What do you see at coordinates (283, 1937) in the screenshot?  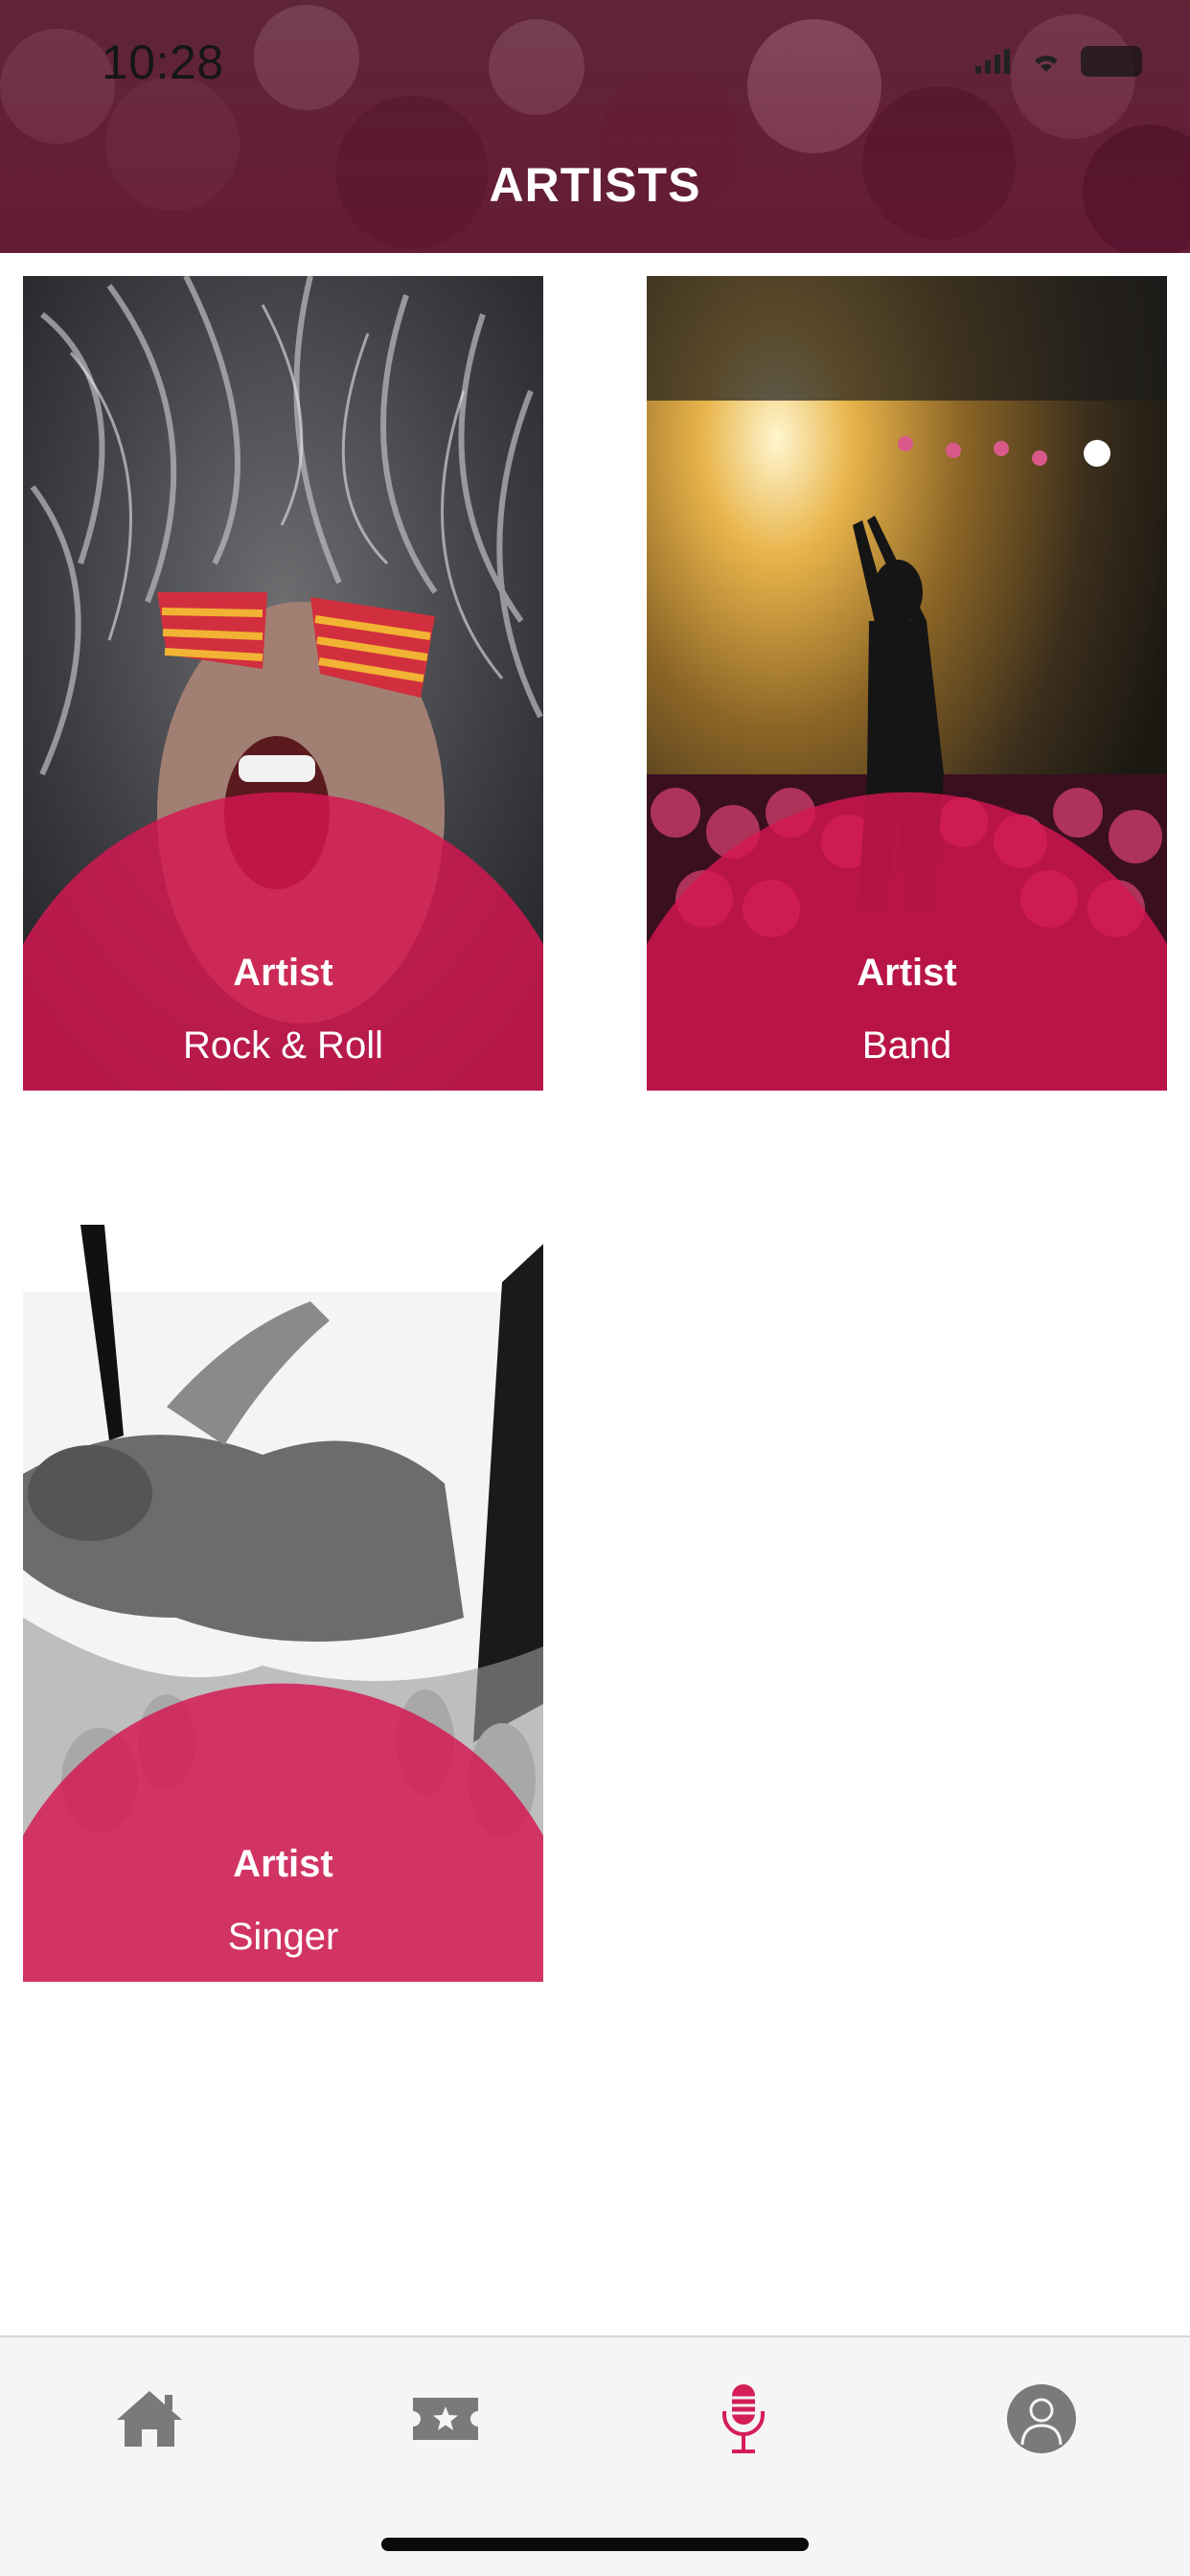 I see `artist-category: Singer` at bounding box center [283, 1937].